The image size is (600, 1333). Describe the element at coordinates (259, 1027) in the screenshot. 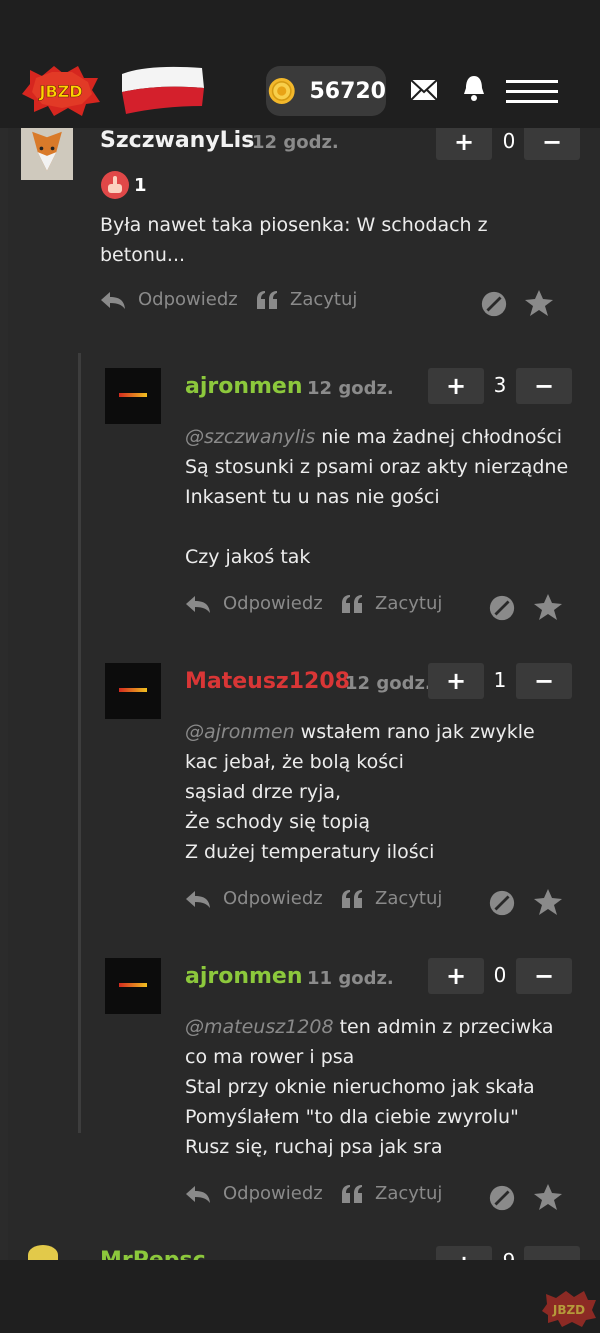

I see `mention-link: @mateusz1208` at that location.